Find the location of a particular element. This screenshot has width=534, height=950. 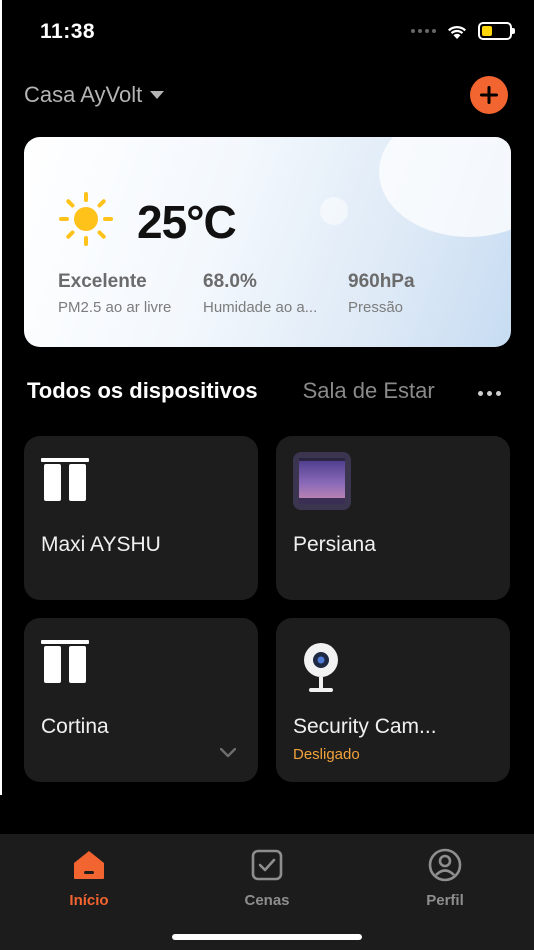

battery-icon is located at coordinates (496, 31).